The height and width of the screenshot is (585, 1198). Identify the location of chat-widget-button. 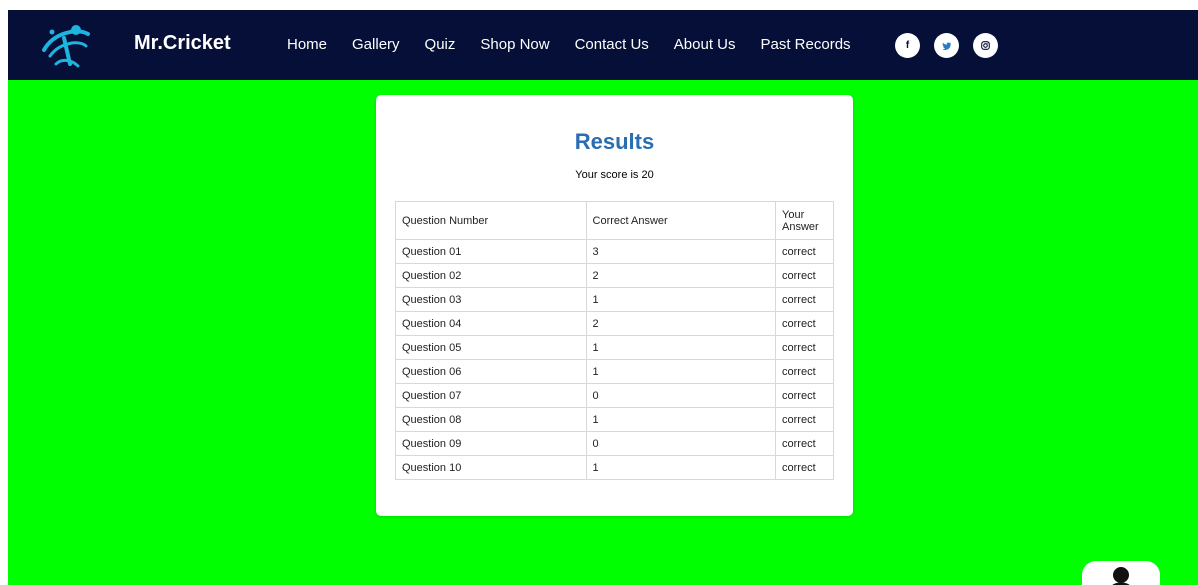
(1121, 573).